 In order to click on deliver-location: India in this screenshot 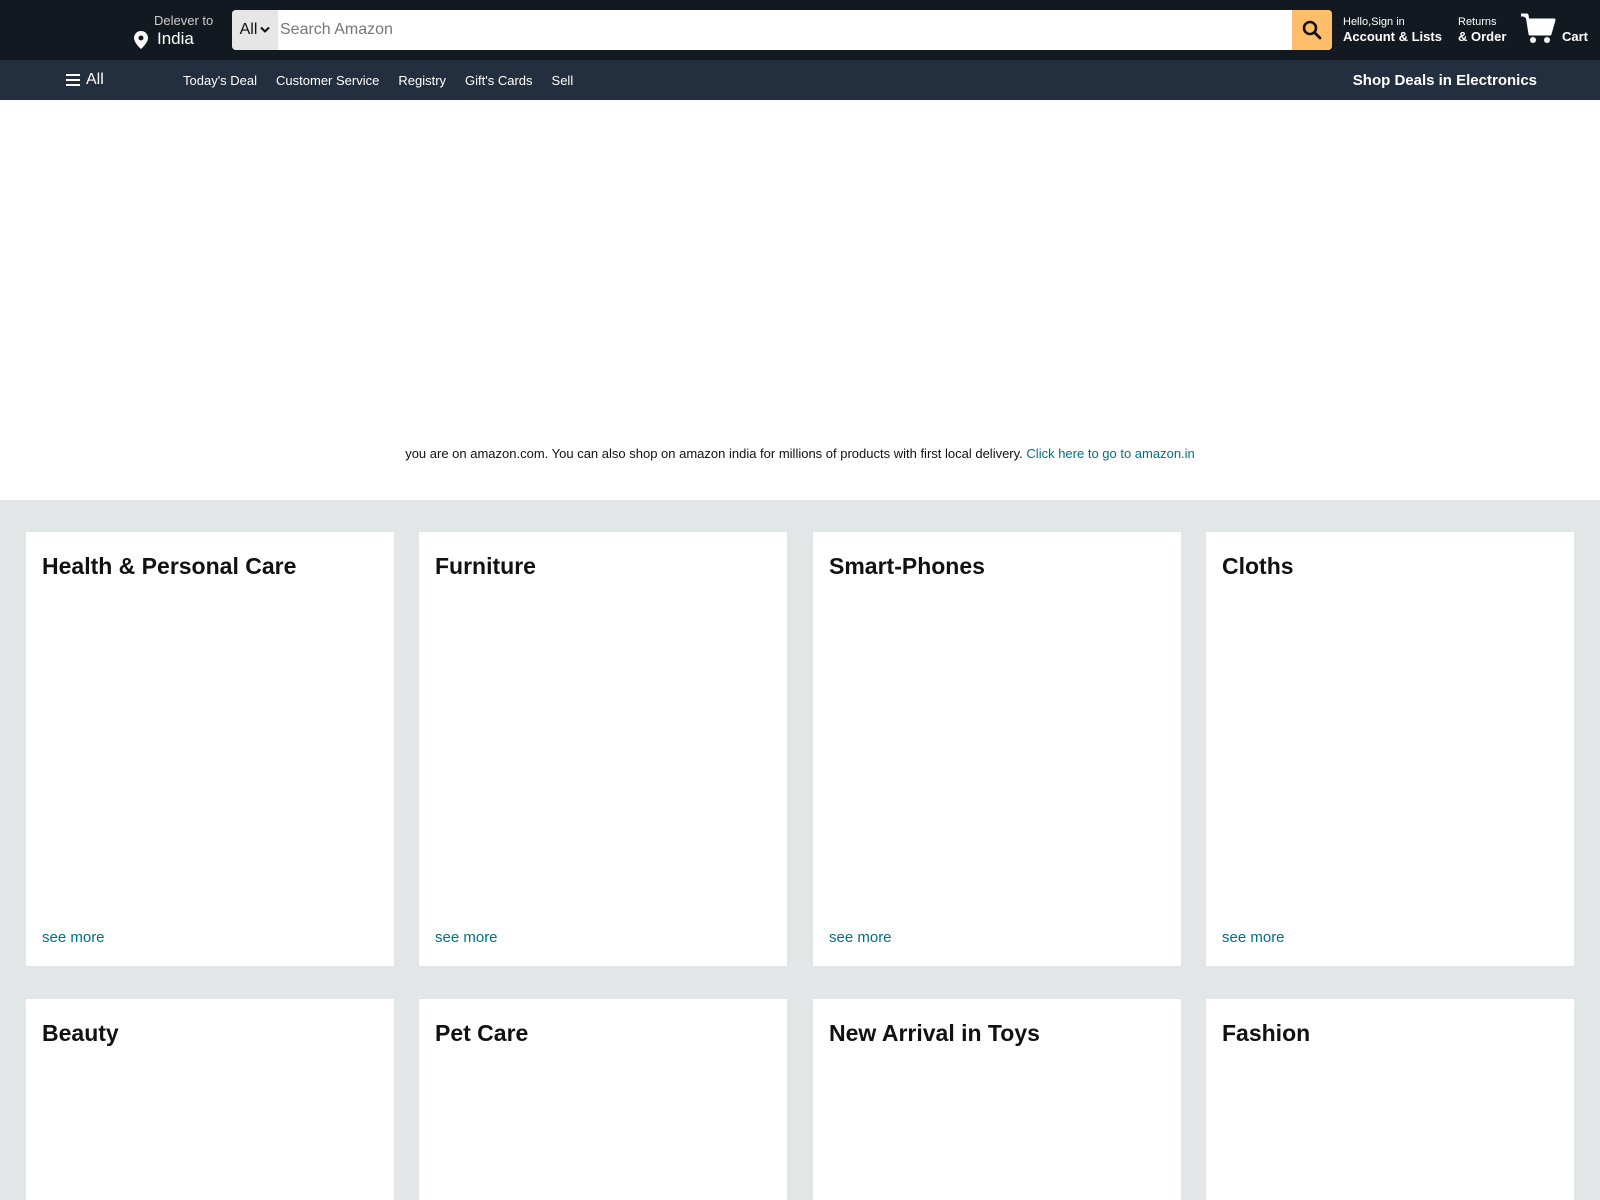, I will do `click(175, 38)`.